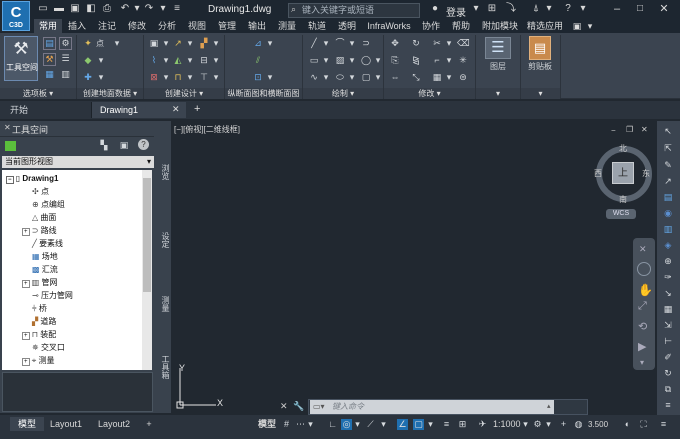 Image resolution: width=680 pixels, height=439 pixels. I want to click on profile-view-dropdown-icon: ▾, so click(270, 43).